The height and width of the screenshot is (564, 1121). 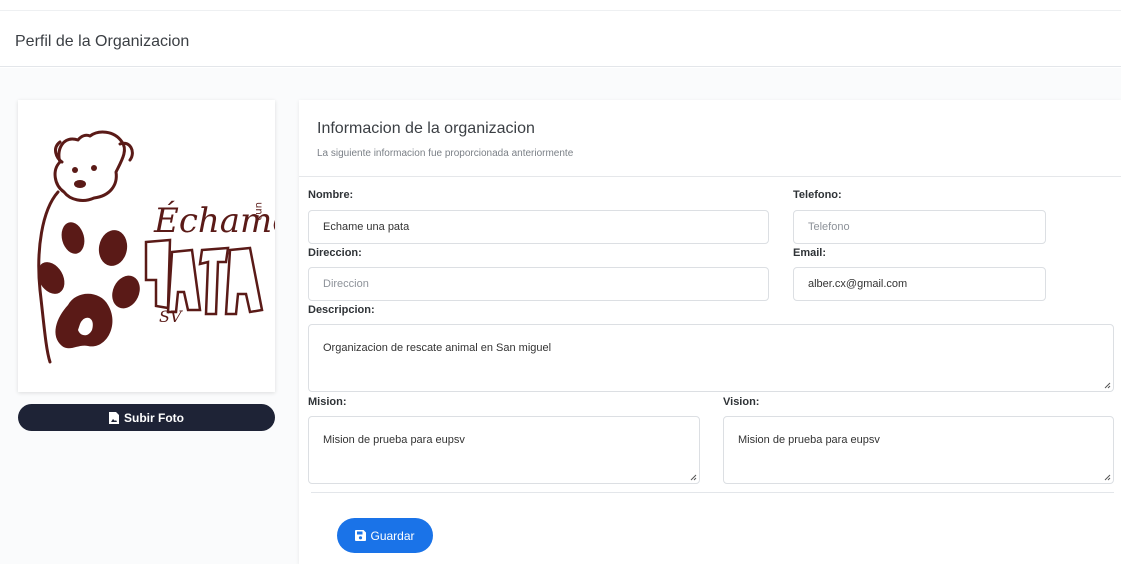 I want to click on vision-textarea: Mision de prueba para eupsv, so click(x=918, y=450).